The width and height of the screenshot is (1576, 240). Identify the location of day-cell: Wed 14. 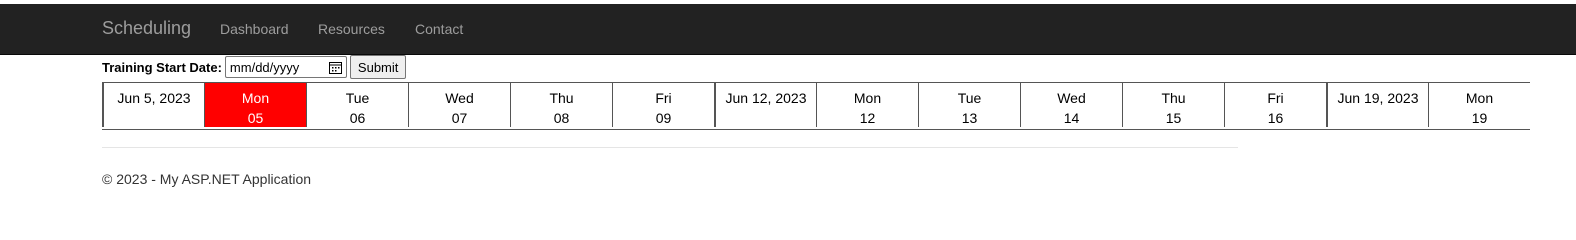
(1071, 105).